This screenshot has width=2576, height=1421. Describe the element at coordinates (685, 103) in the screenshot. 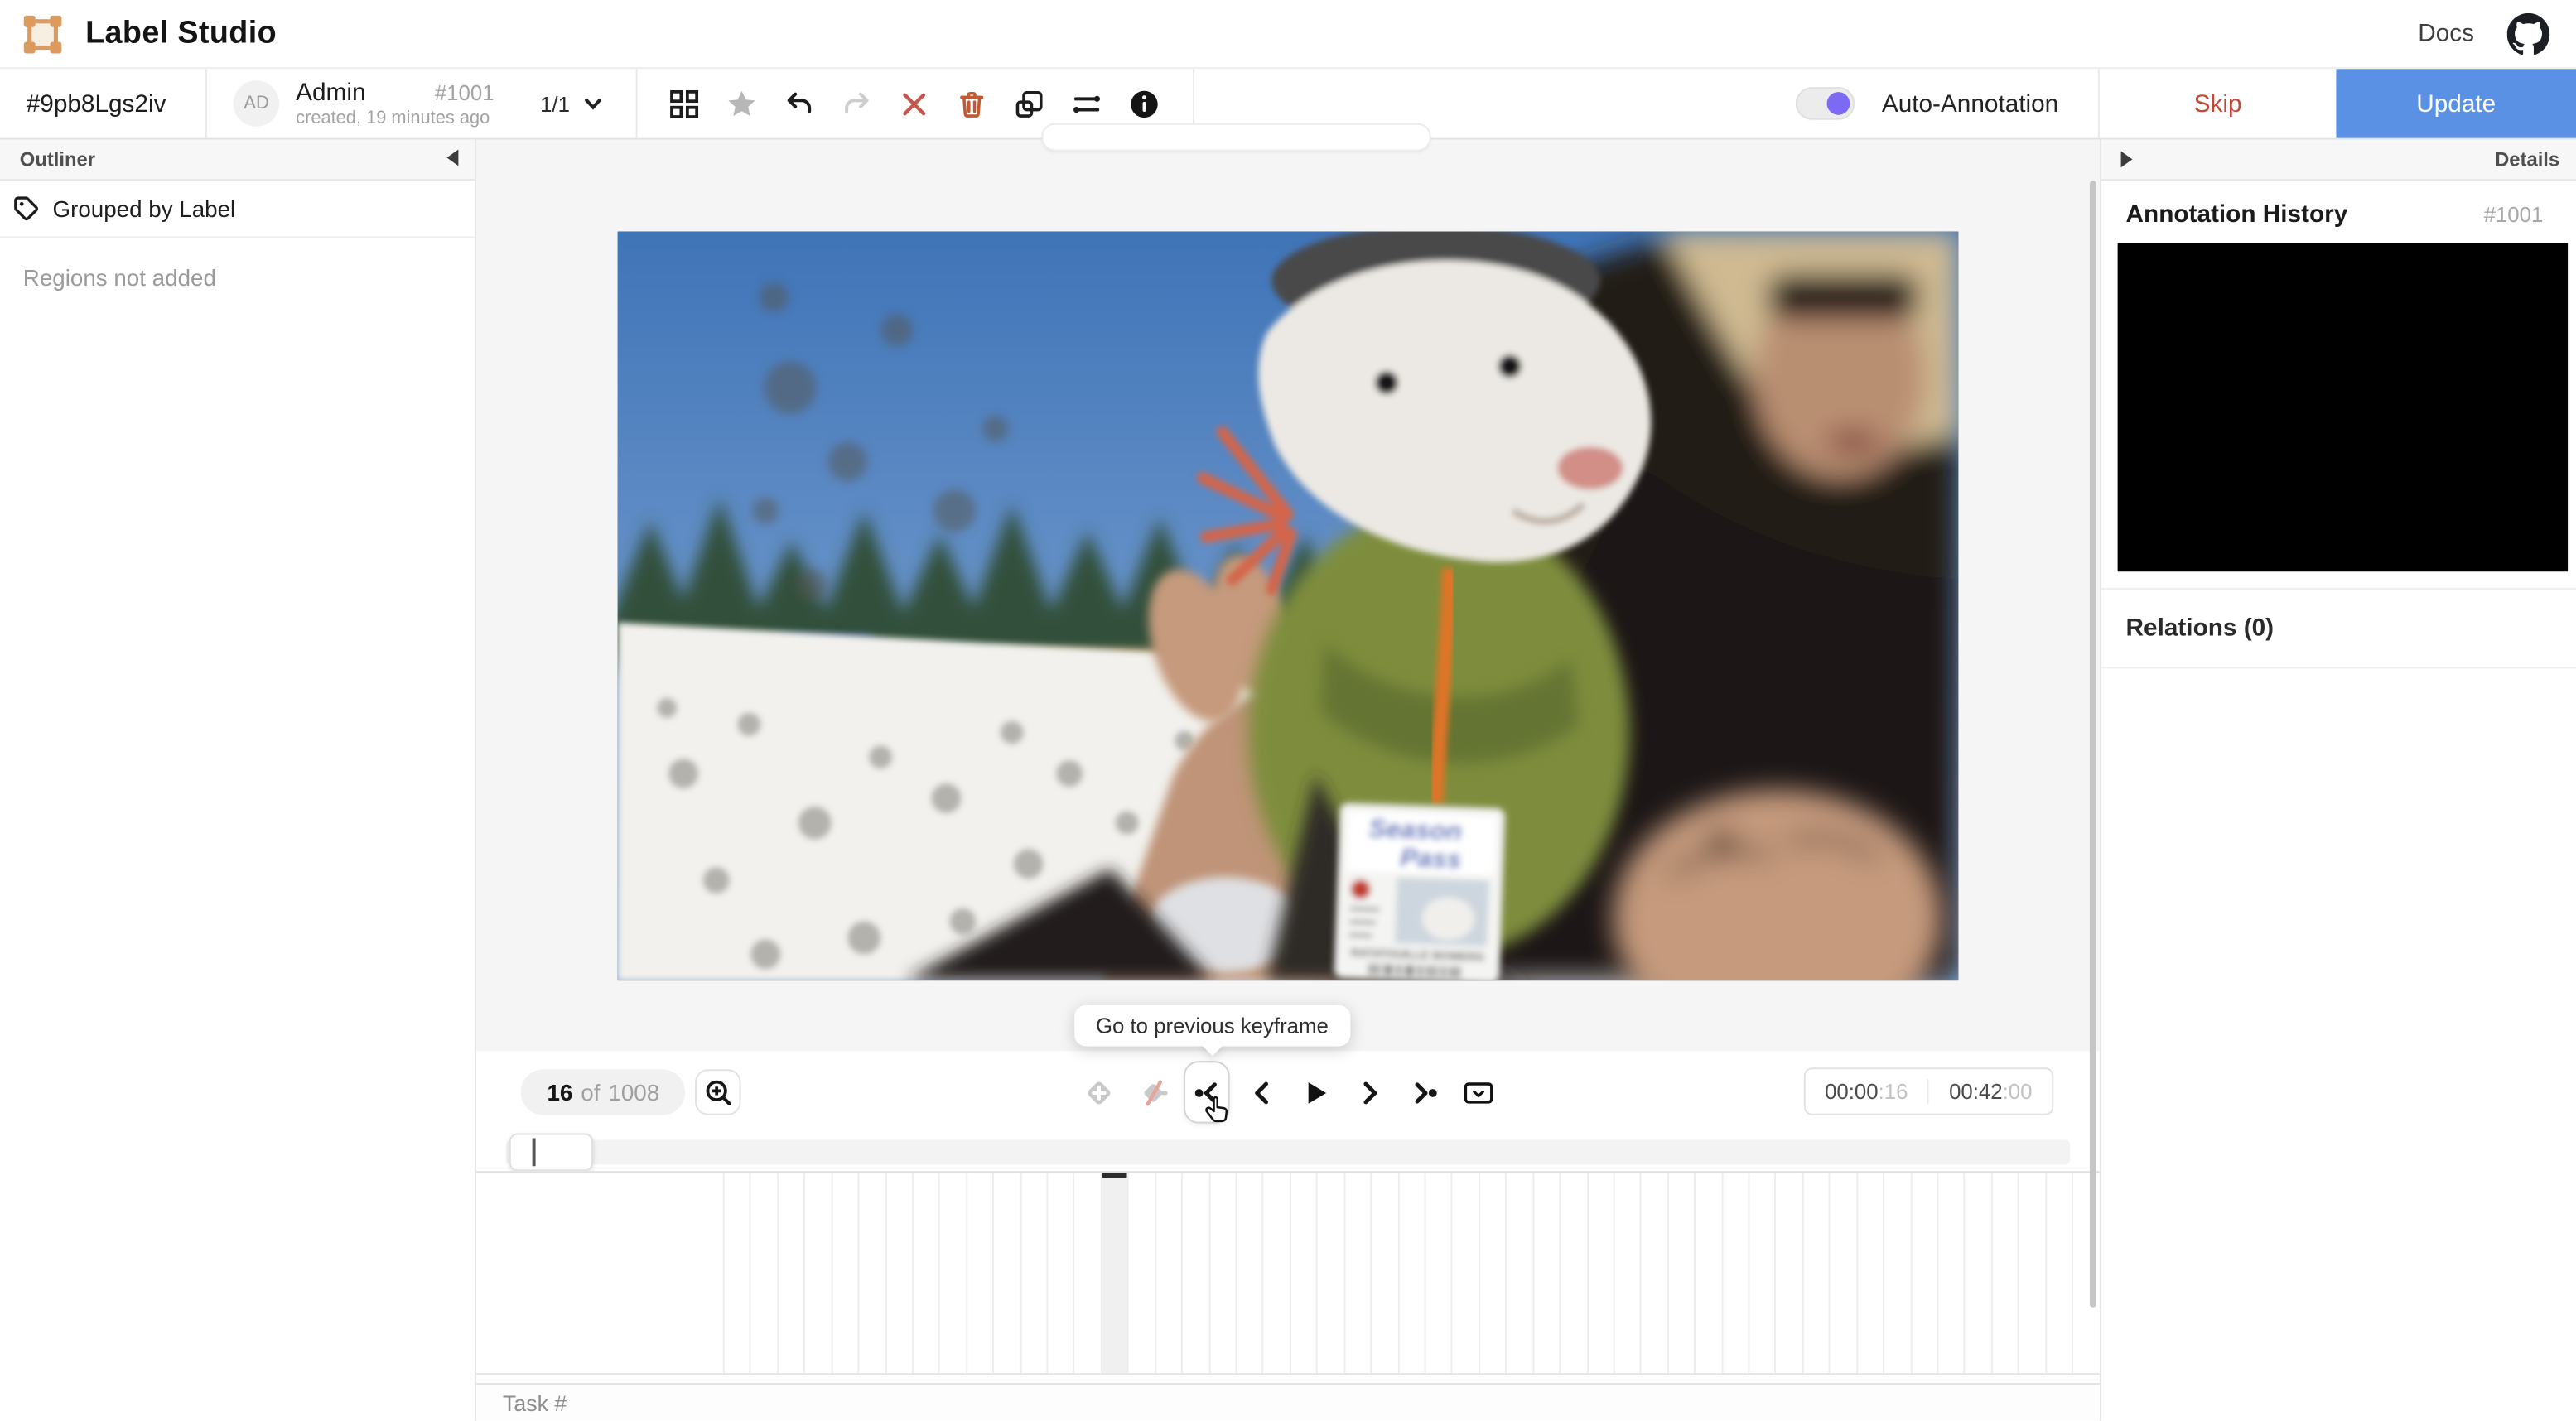

I see `grid-view-button` at that location.